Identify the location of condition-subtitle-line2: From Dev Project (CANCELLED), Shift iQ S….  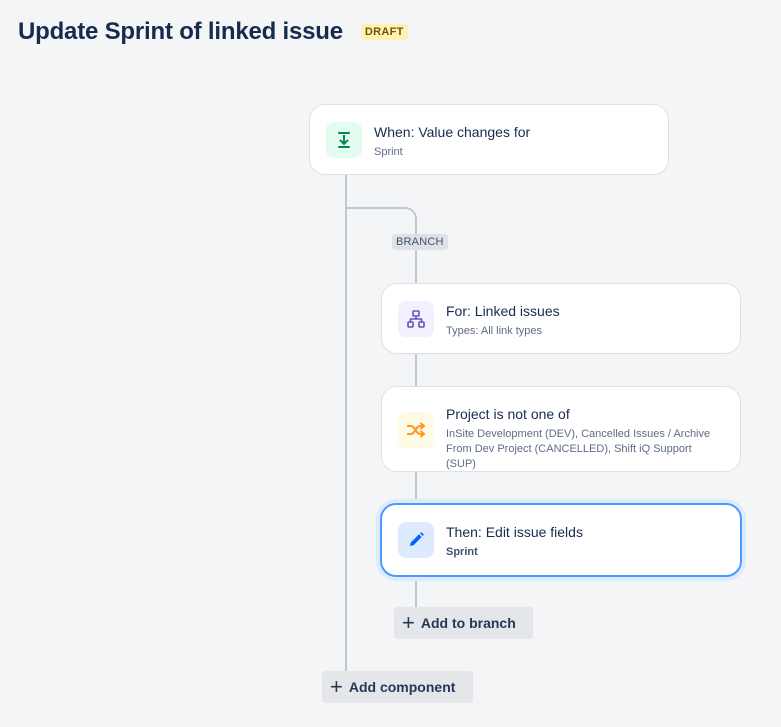
(569, 456).